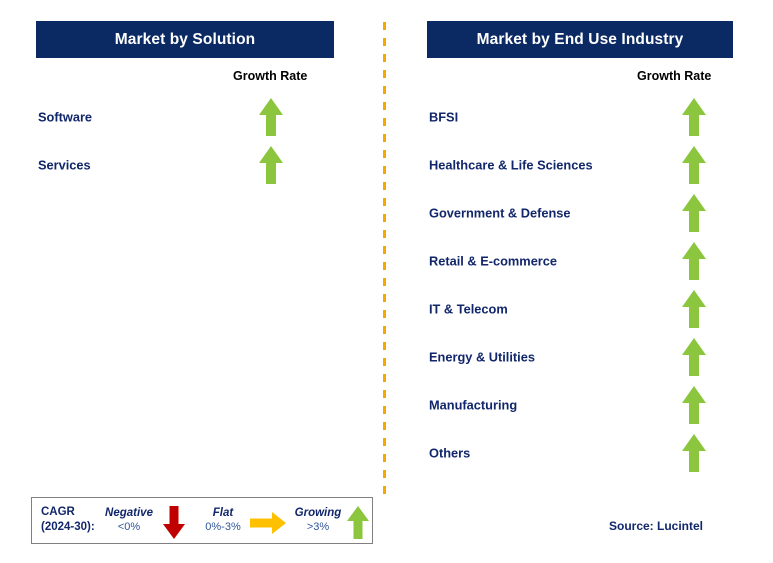 This screenshot has height=563, width=773. I want to click on cagr-legend-box: CAGR (2024-30): Negative <0% Flat 0%-3%, so click(202, 520).